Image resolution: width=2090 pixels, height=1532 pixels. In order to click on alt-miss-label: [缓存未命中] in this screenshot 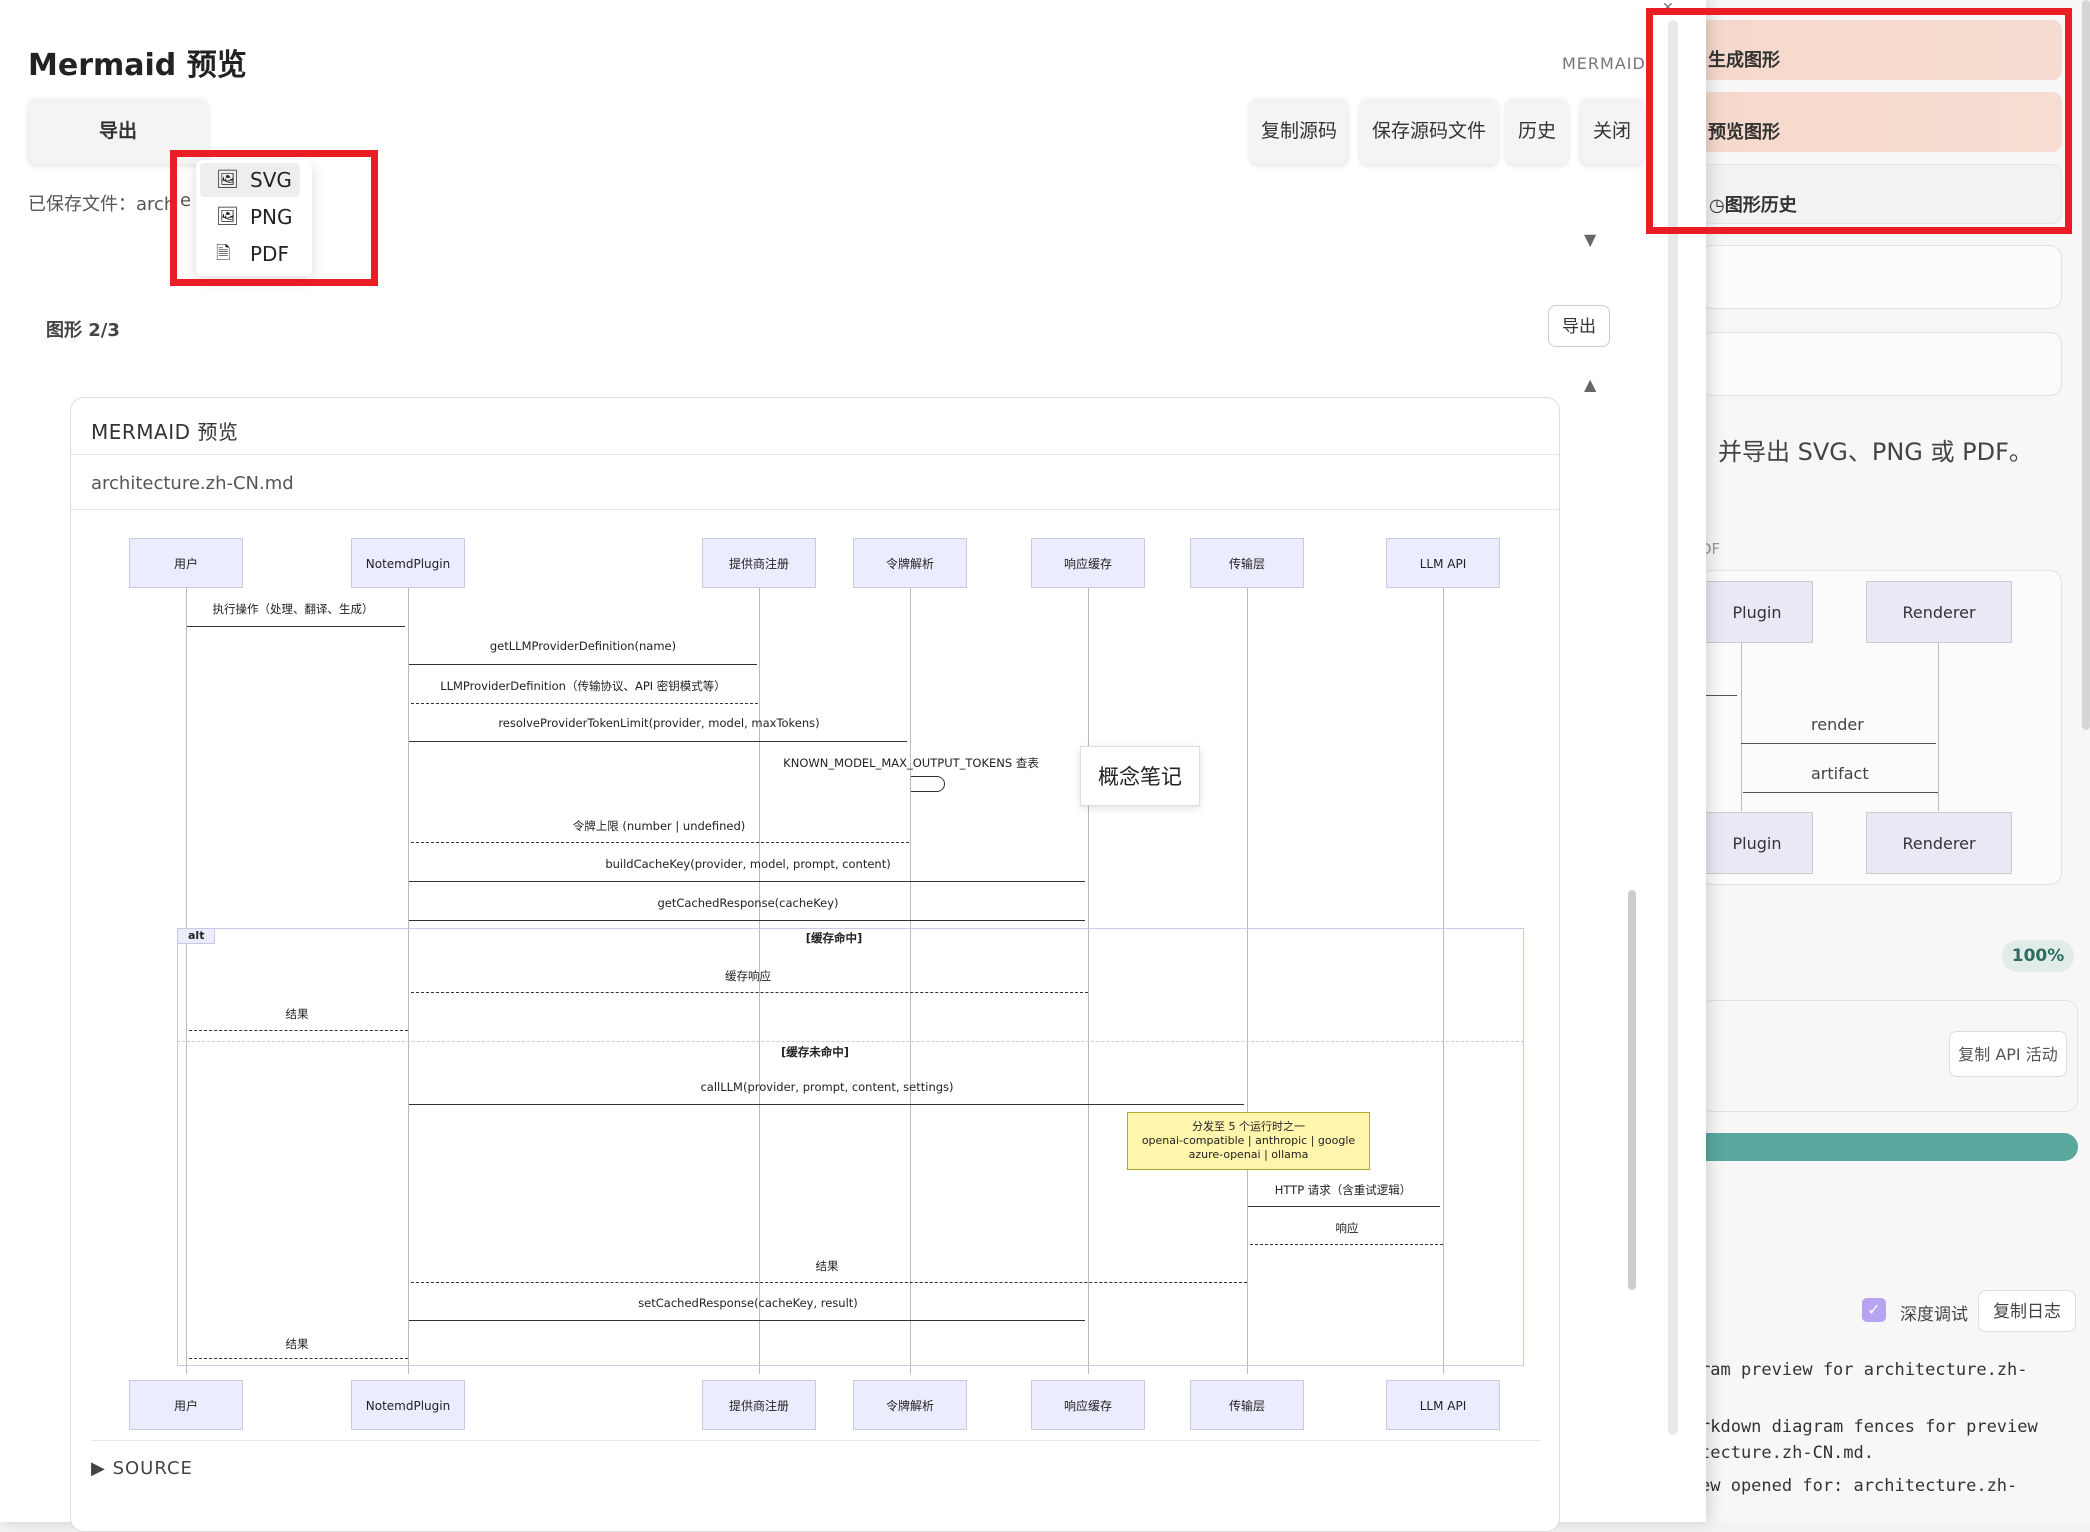, I will do `click(815, 1052)`.